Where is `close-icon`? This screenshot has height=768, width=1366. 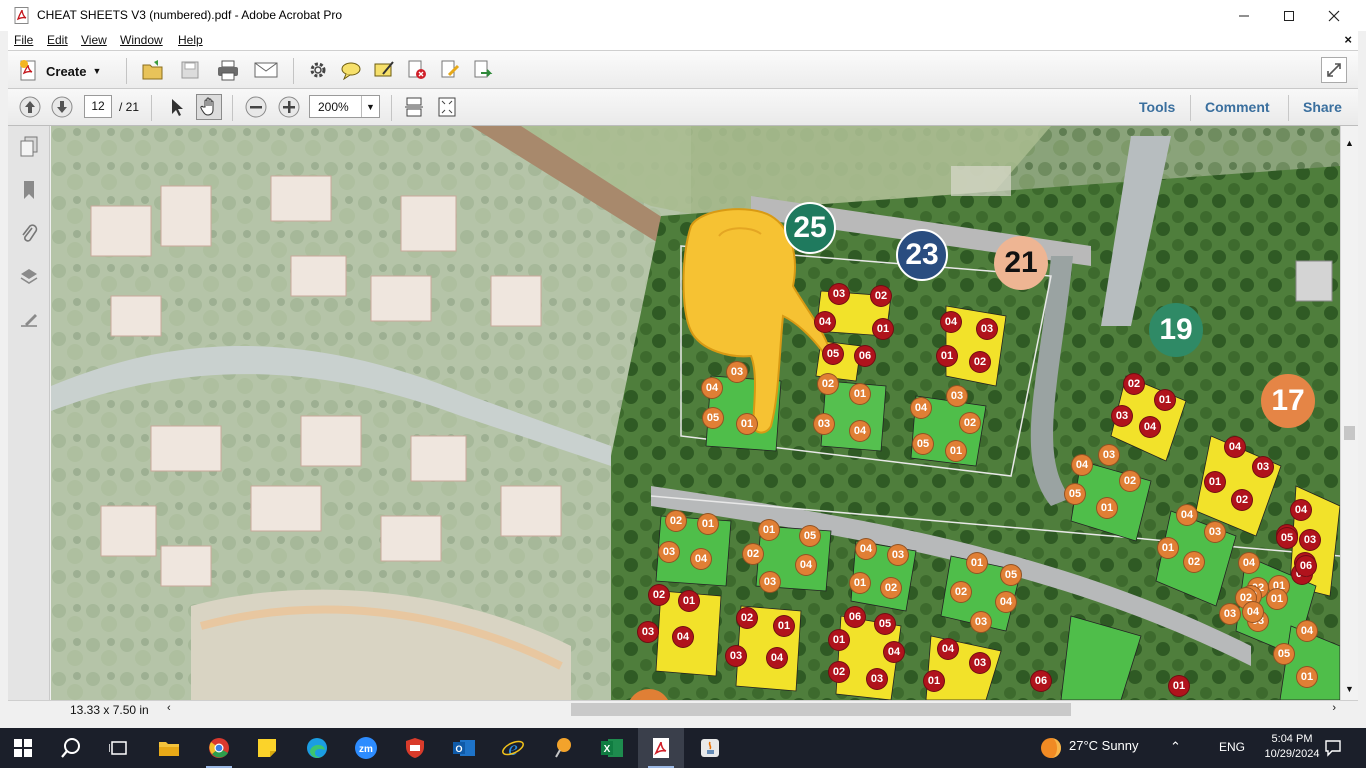
close-icon is located at coordinates (1334, 15).